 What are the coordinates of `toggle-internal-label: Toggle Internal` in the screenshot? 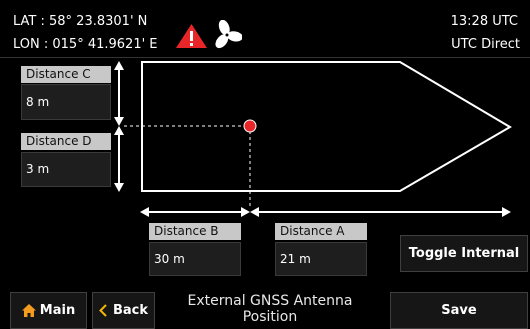 It's located at (464, 253).